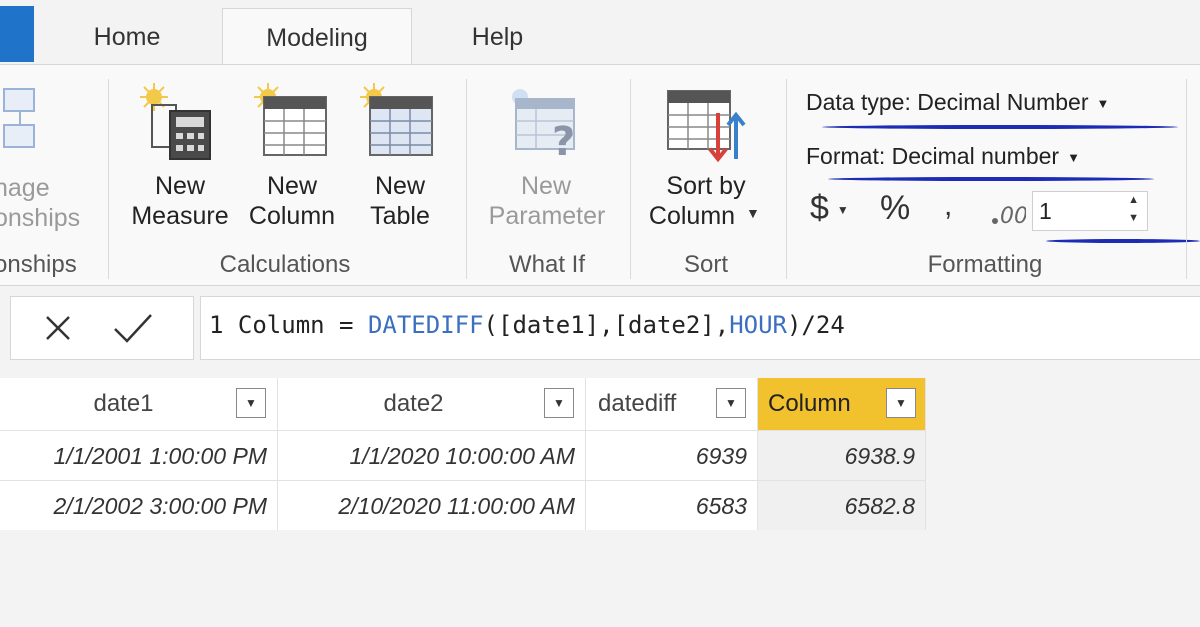 The height and width of the screenshot is (627, 1200). What do you see at coordinates (706, 186) in the screenshot?
I see `sort-by-column-label-1: Sort by` at bounding box center [706, 186].